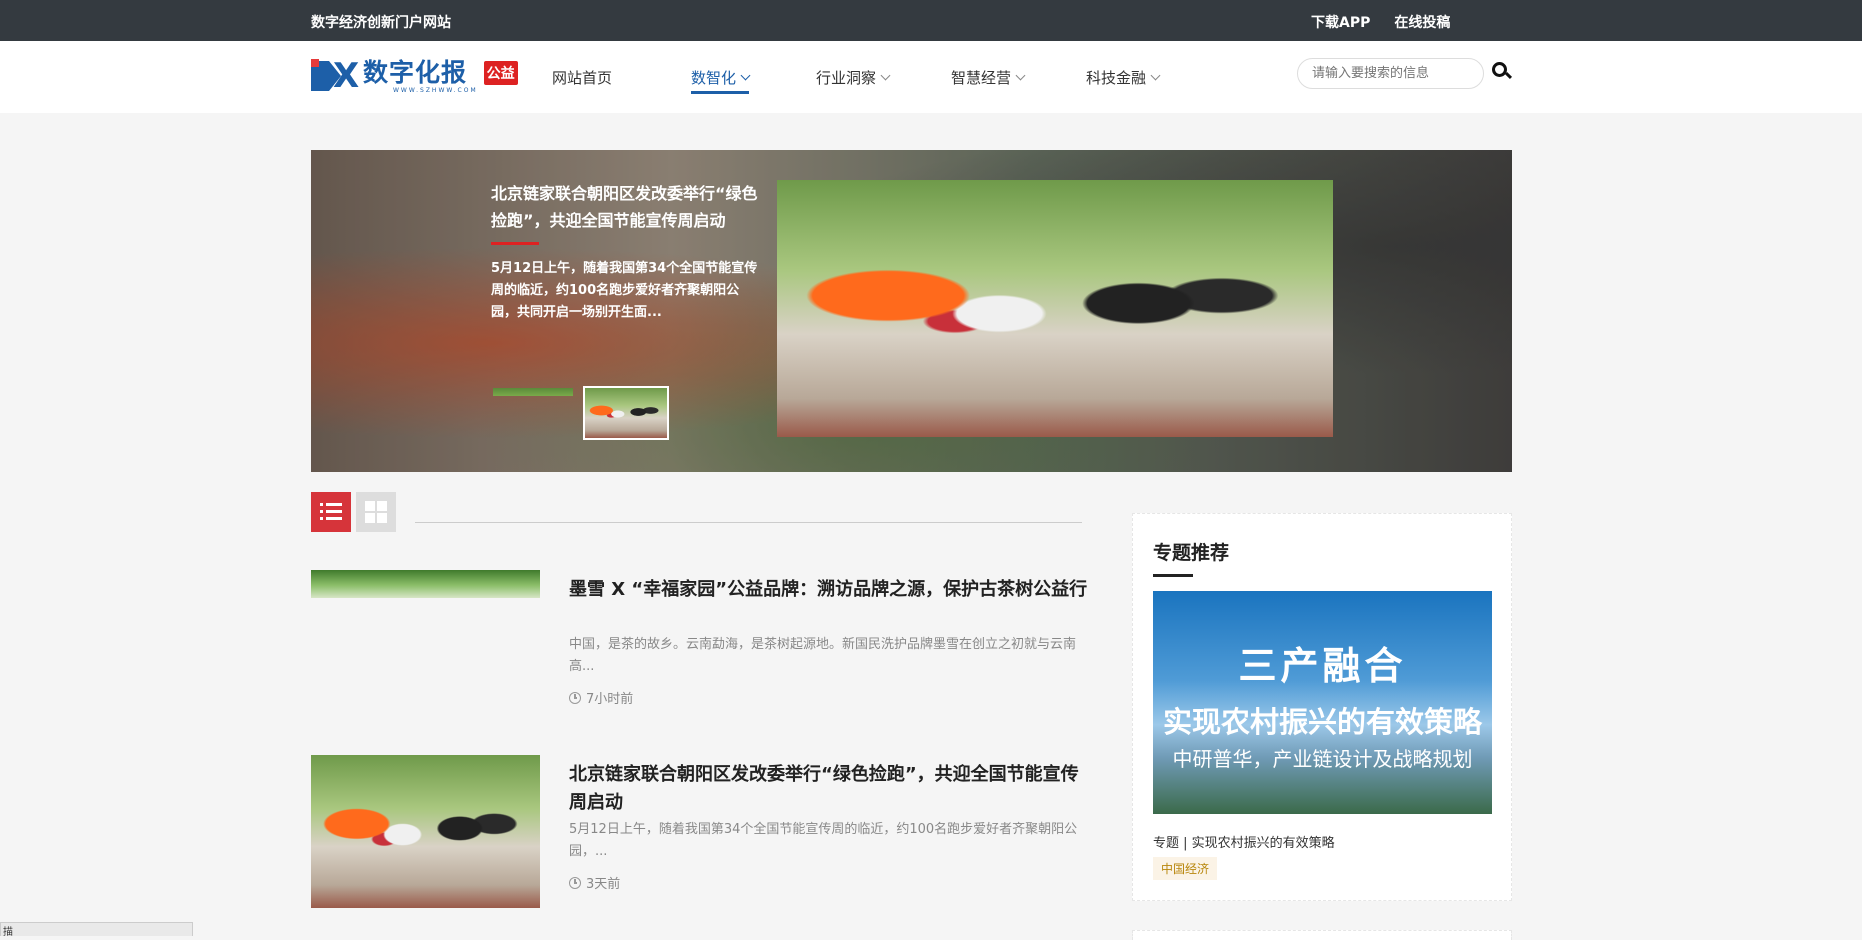 The height and width of the screenshot is (940, 1862). What do you see at coordinates (981, 77) in the screenshot?
I see `nav-label: 智慧经营` at bounding box center [981, 77].